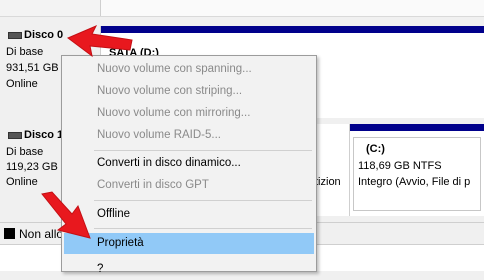 This screenshot has width=484, height=280. Describe the element at coordinates (400, 166) in the screenshot. I see `partition-c-size: 118,69 GB NTFS` at that location.